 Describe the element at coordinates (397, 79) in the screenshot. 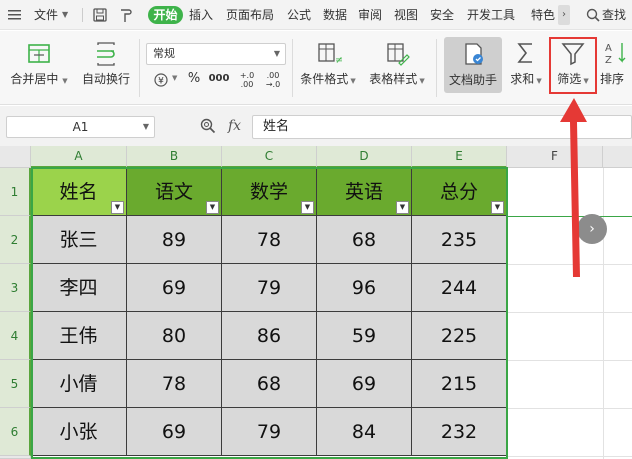

I see `table-style-label: 表格样式 ▼` at that location.